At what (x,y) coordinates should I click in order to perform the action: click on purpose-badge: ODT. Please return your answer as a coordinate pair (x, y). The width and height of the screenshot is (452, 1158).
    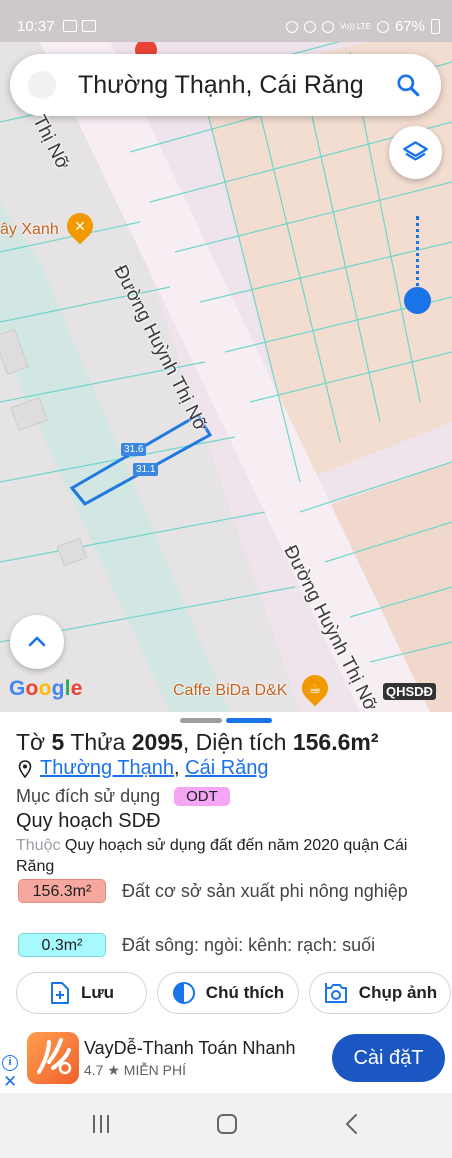
    Looking at the image, I should click on (202, 796).